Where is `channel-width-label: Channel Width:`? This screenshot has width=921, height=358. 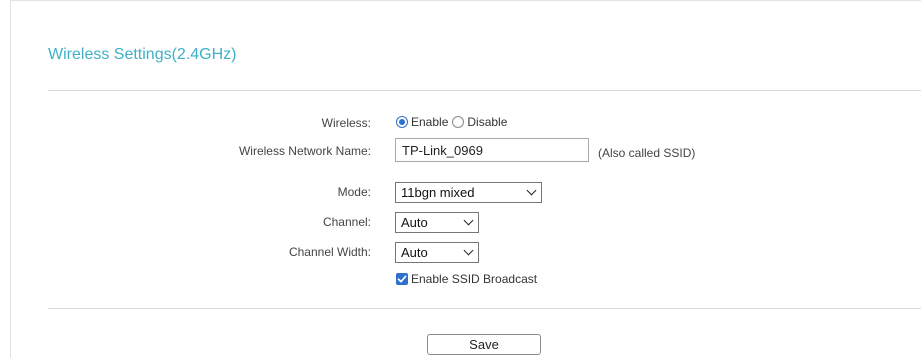
channel-width-label: Channel Width: is located at coordinates (329, 252).